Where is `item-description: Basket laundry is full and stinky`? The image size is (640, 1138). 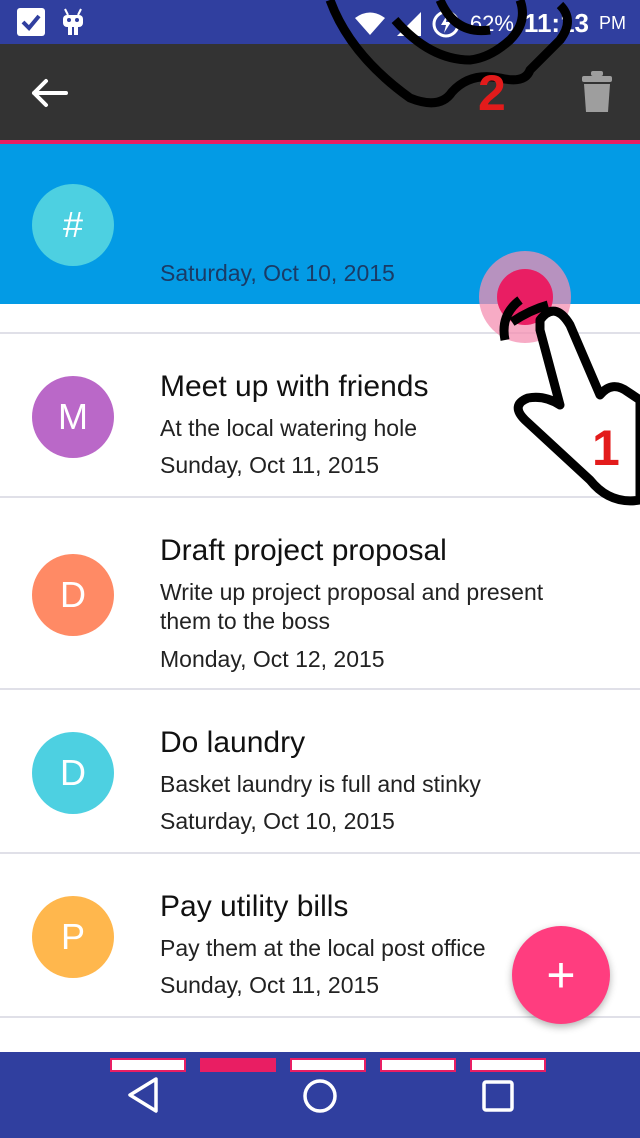 item-description: Basket laundry is full and stinky is located at coordinates (320, 784).